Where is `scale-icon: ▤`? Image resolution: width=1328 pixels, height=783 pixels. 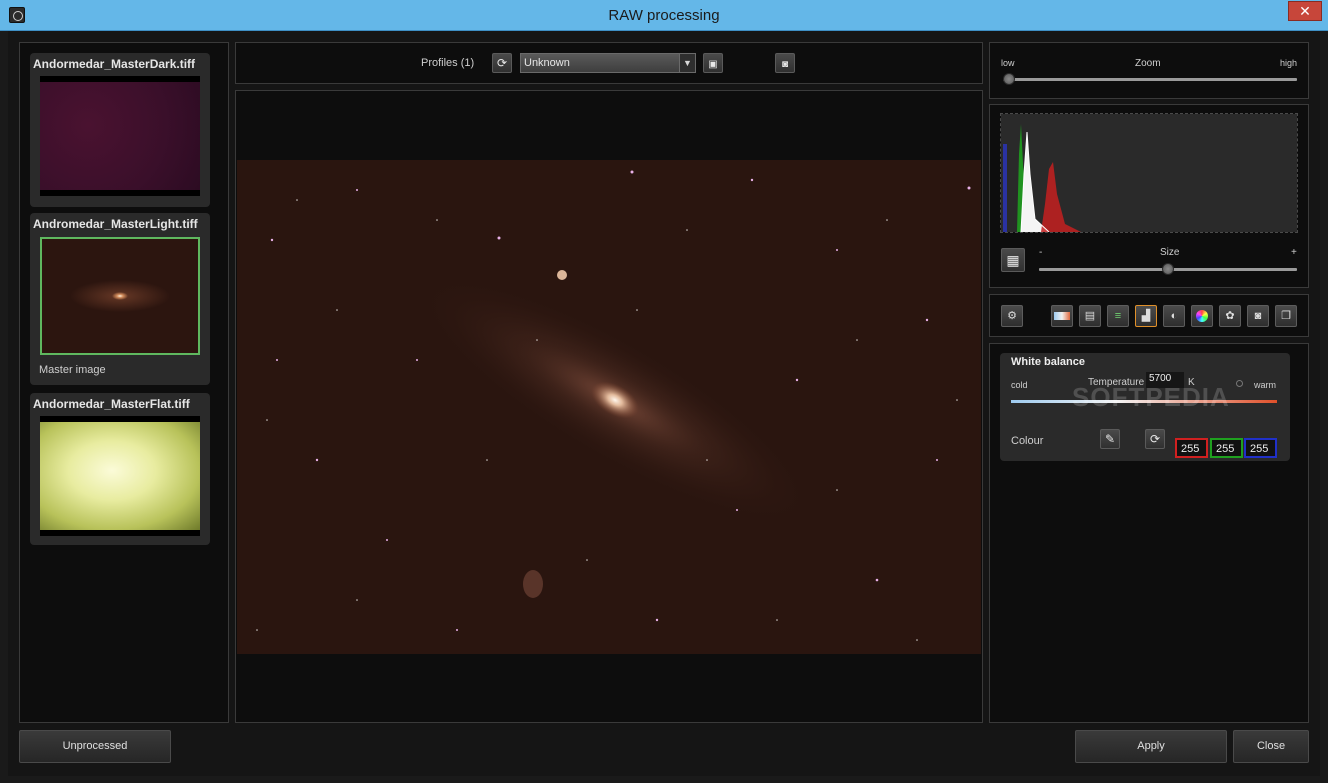
scale-icon: ▤ is located at coordinates (1090, 316).